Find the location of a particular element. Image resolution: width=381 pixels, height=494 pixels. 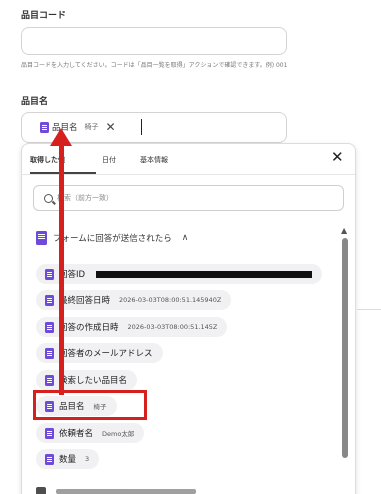

annotation-arrow-shaft is located at coordinates (61, 269).